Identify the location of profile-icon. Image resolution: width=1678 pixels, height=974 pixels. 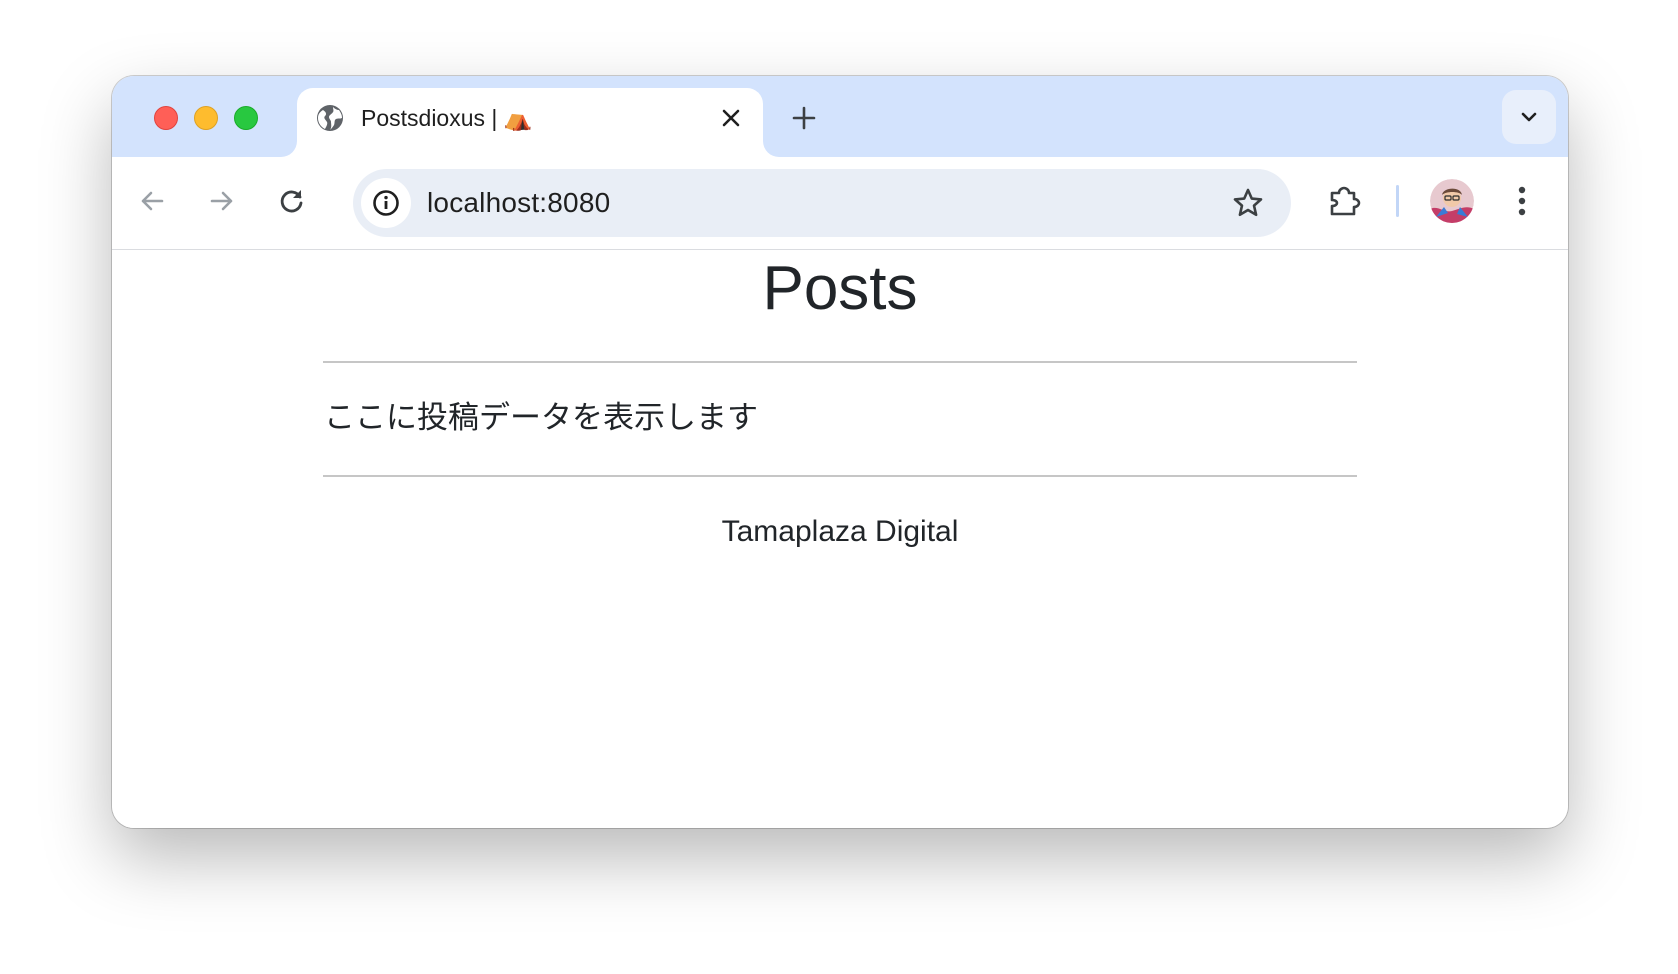
(1452, 201).